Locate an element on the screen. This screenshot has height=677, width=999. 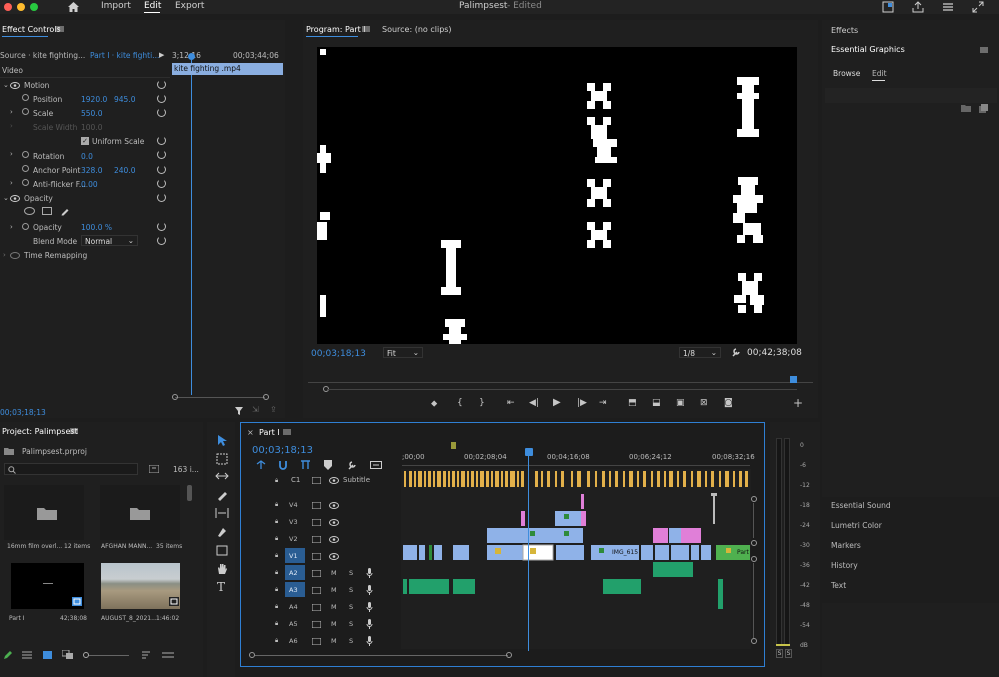
extract-icon: ⬓ is located at coordinates (656, 403).